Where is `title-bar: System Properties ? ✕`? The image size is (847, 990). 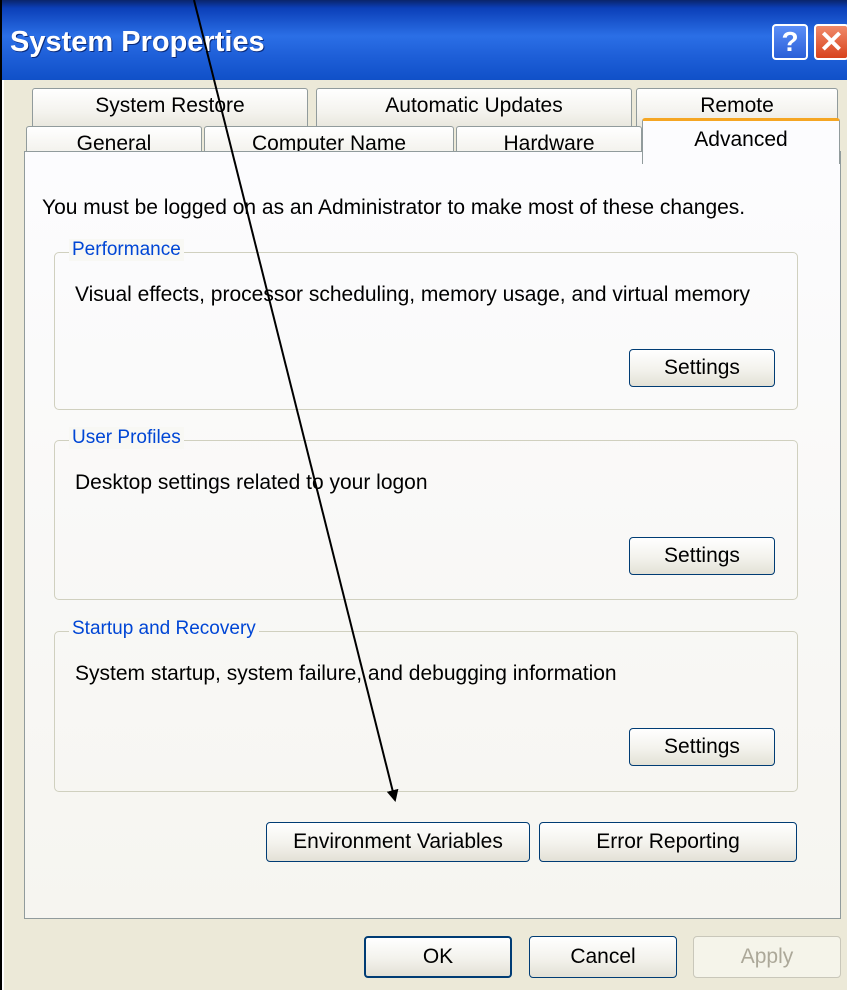 title-bar: System Properties ? ✕ is located at coordinates (424, 40).